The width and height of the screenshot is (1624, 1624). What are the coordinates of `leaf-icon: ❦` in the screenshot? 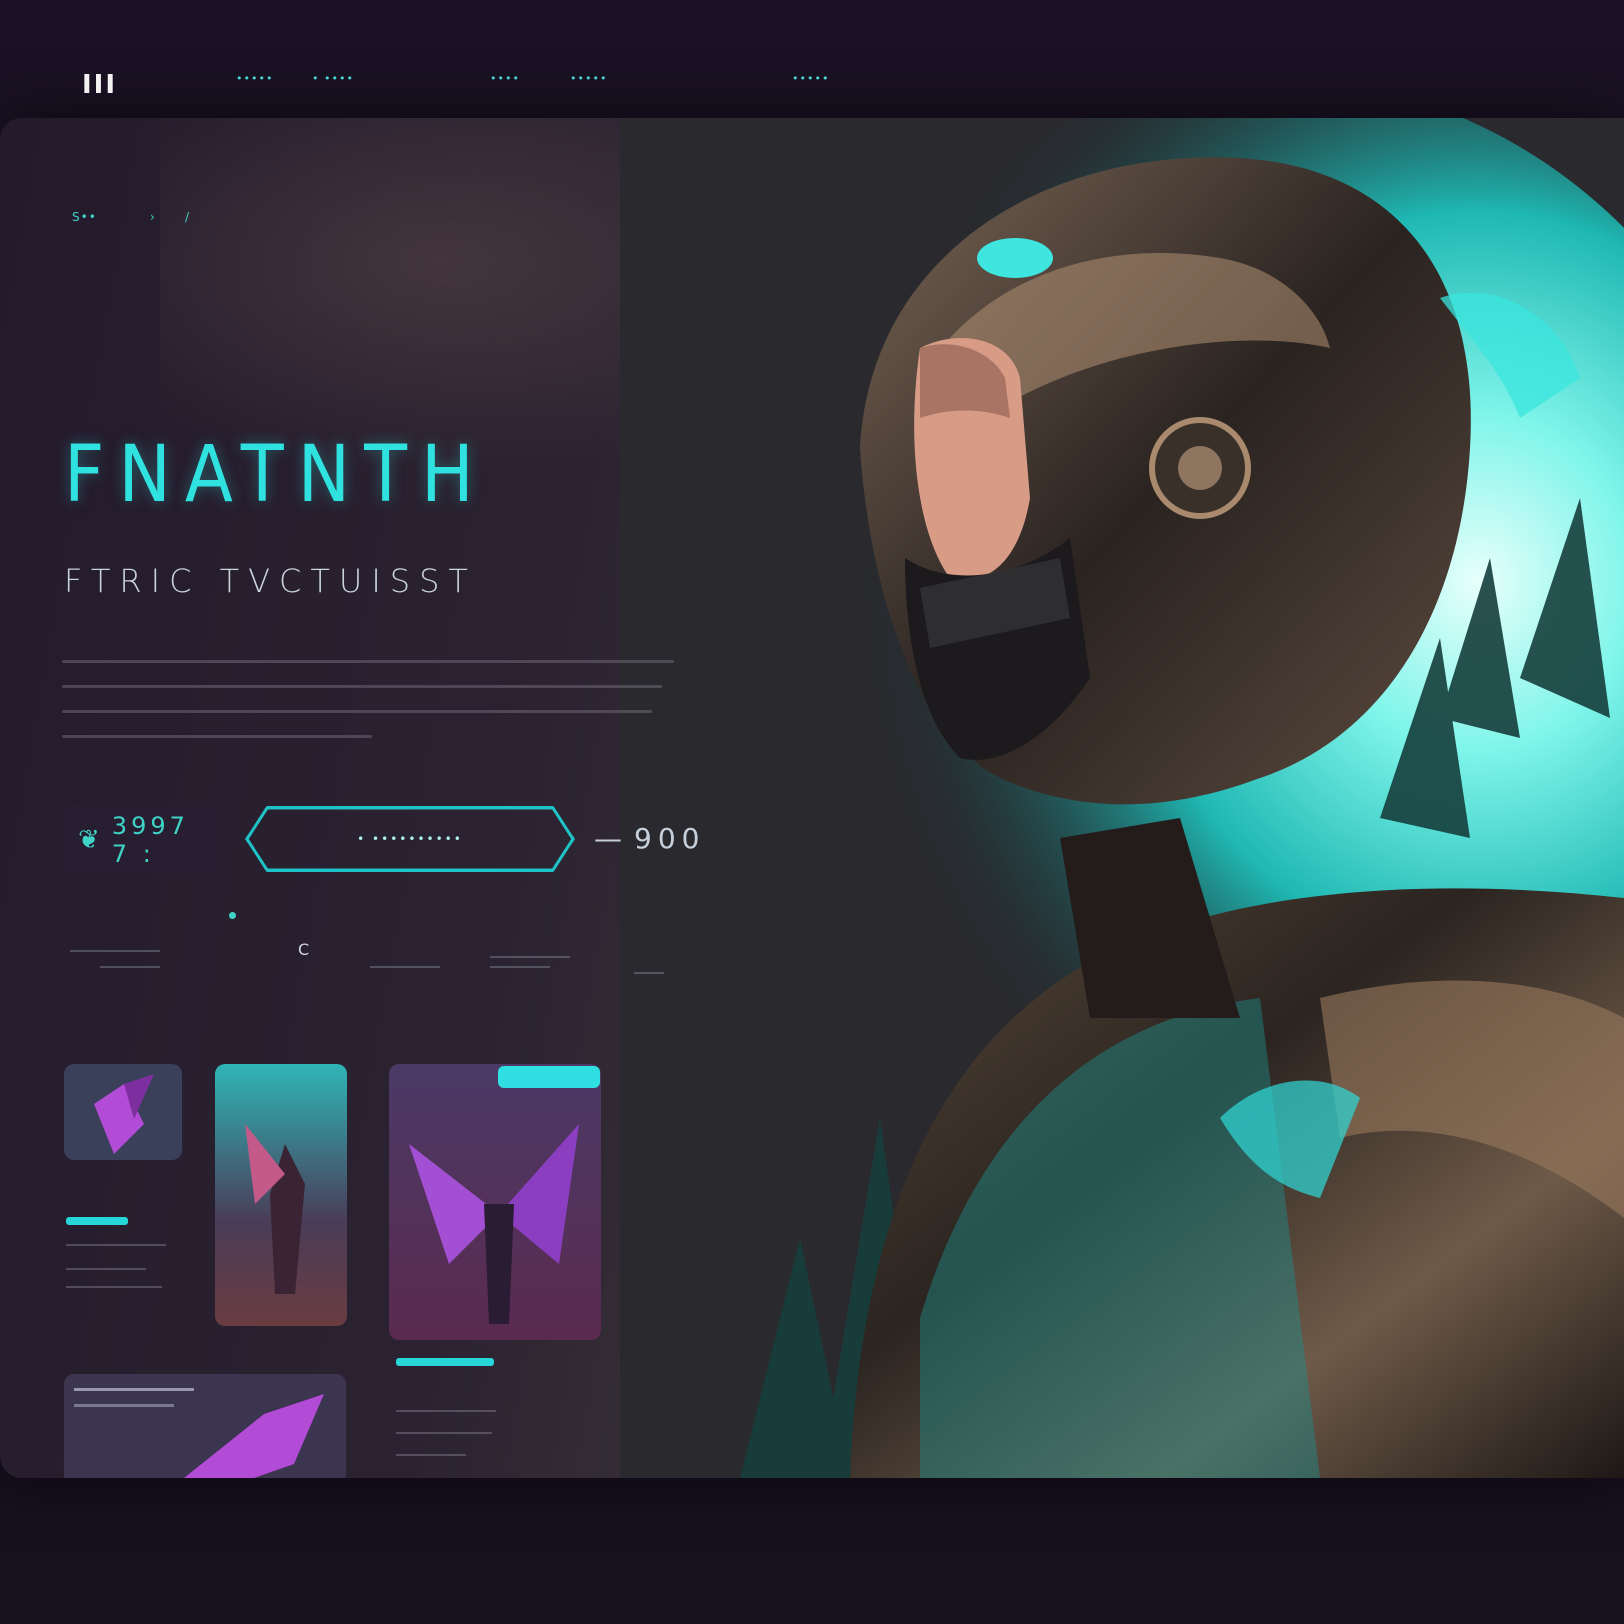 It's located at (91, 840).